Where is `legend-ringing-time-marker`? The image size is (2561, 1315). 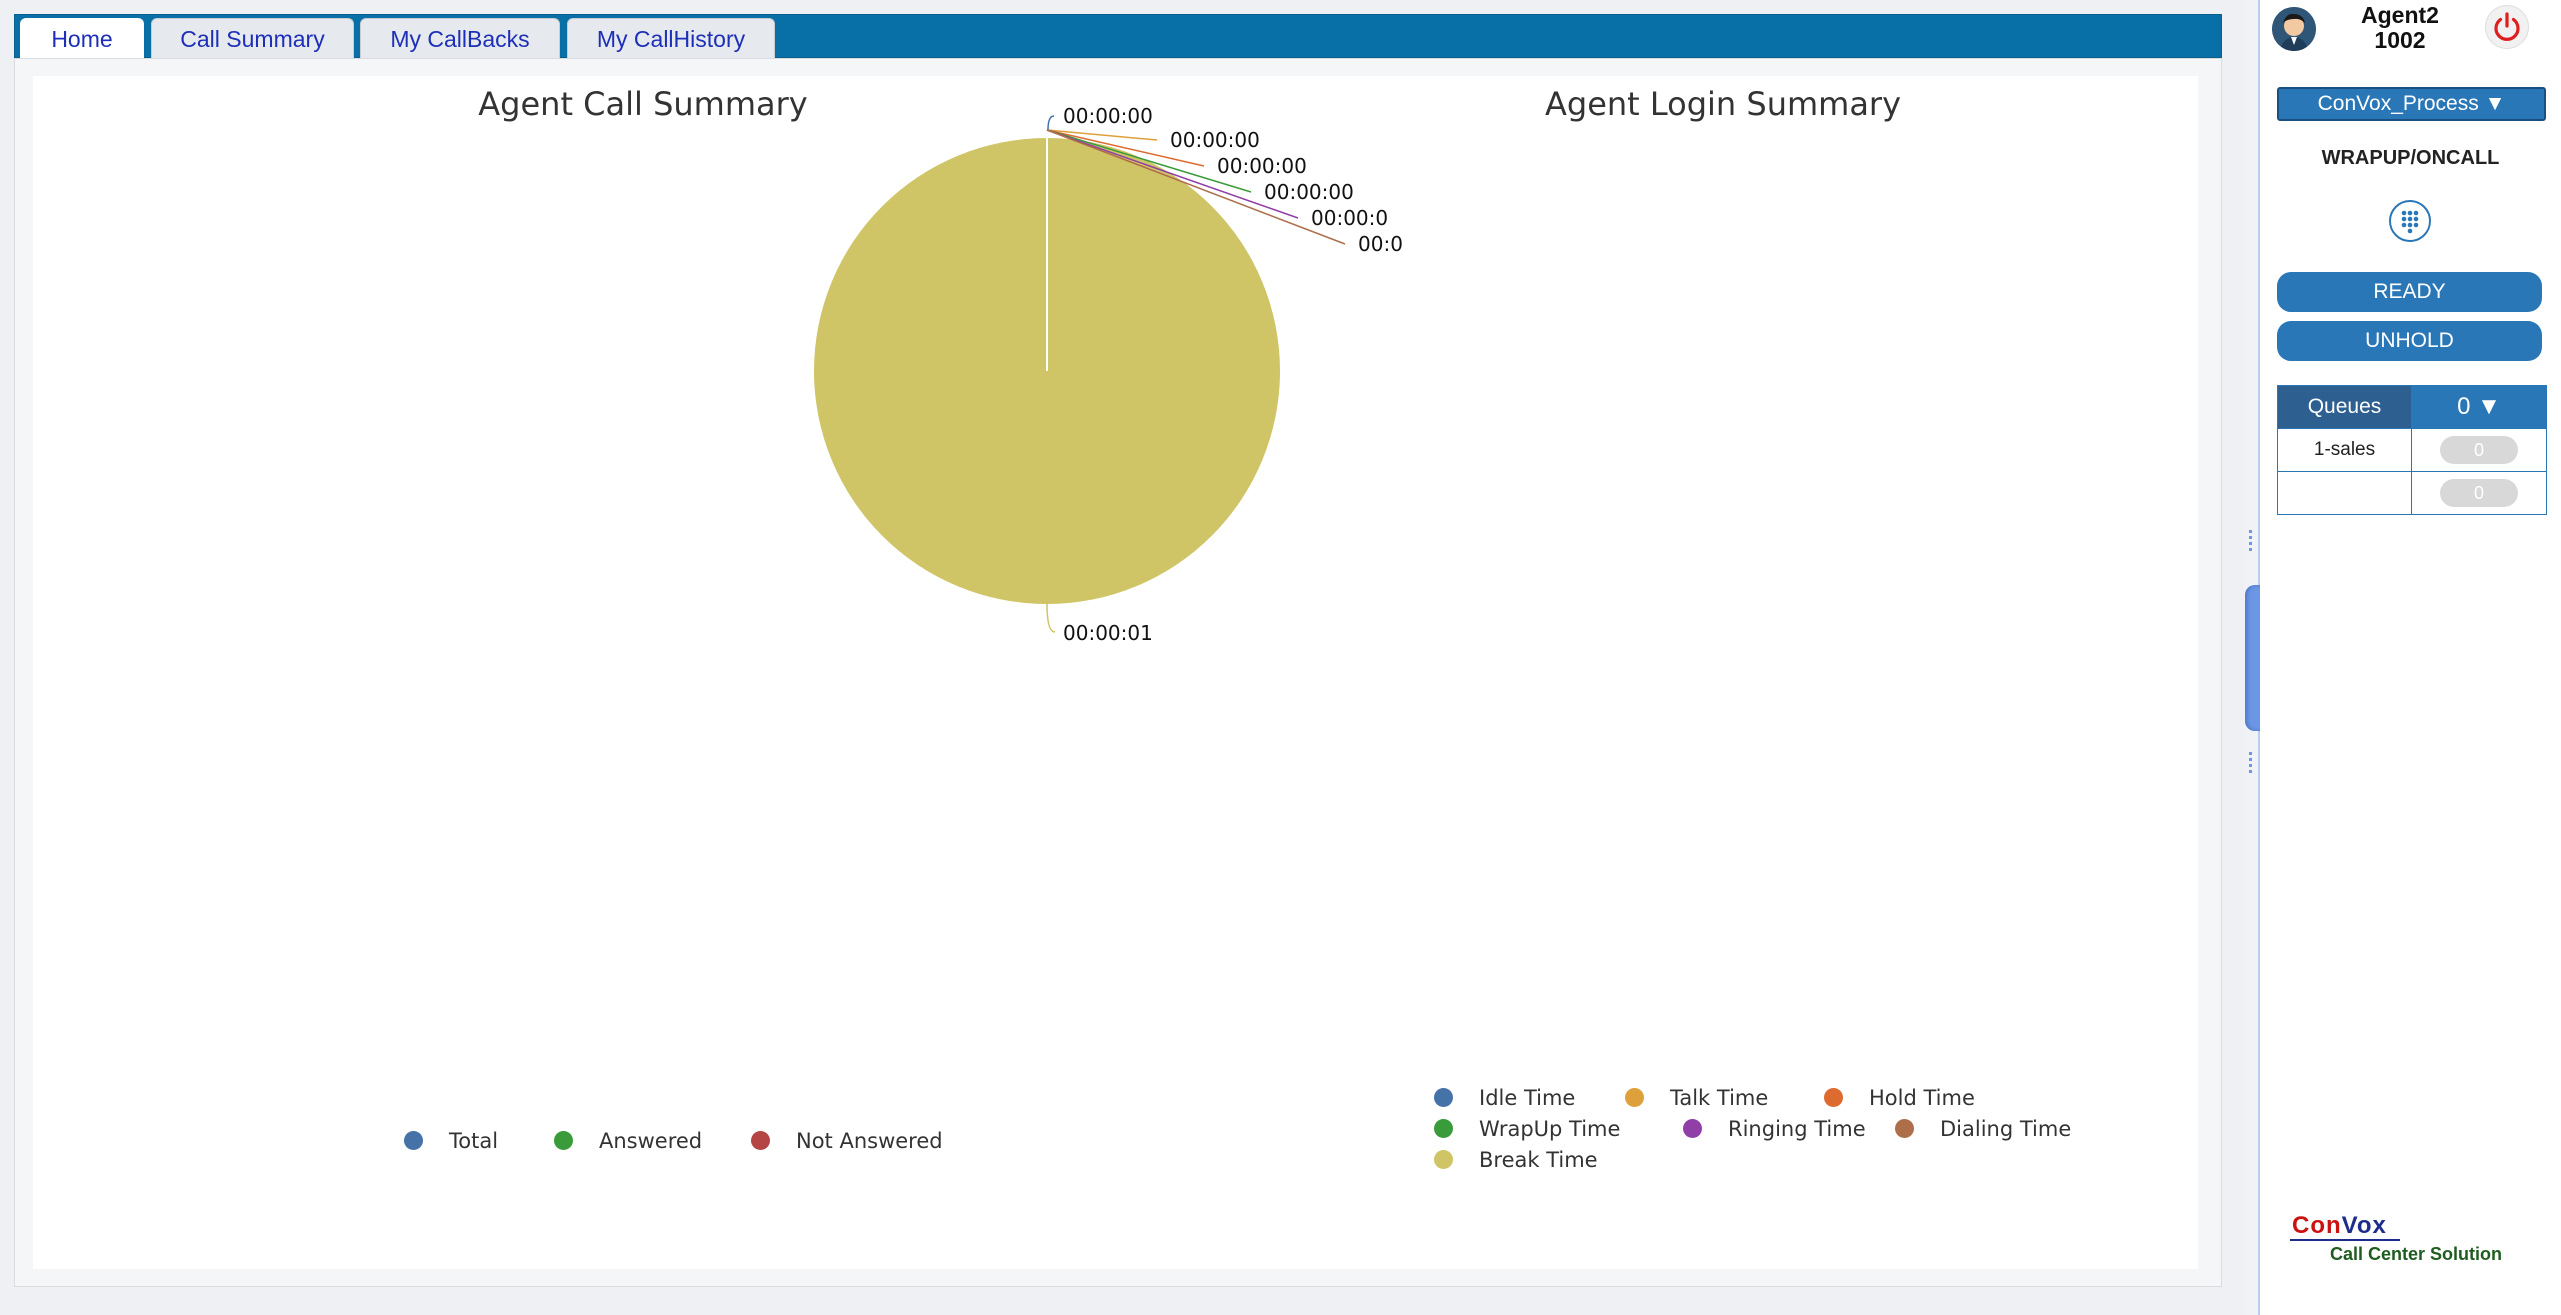
legend-ringing-time-marker is located at coordinates (1692, 1128).